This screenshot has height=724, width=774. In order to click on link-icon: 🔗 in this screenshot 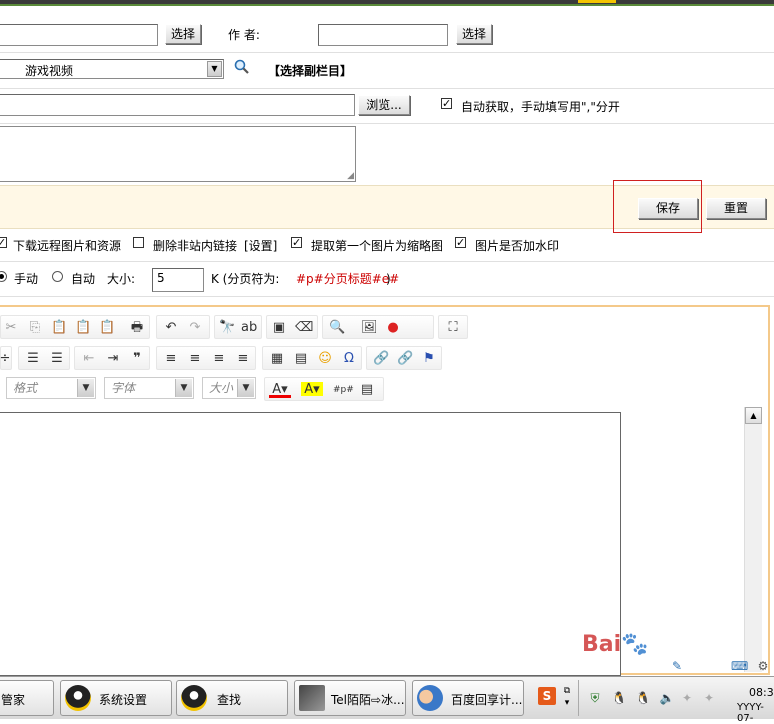, I will do `click(381, 359)`.